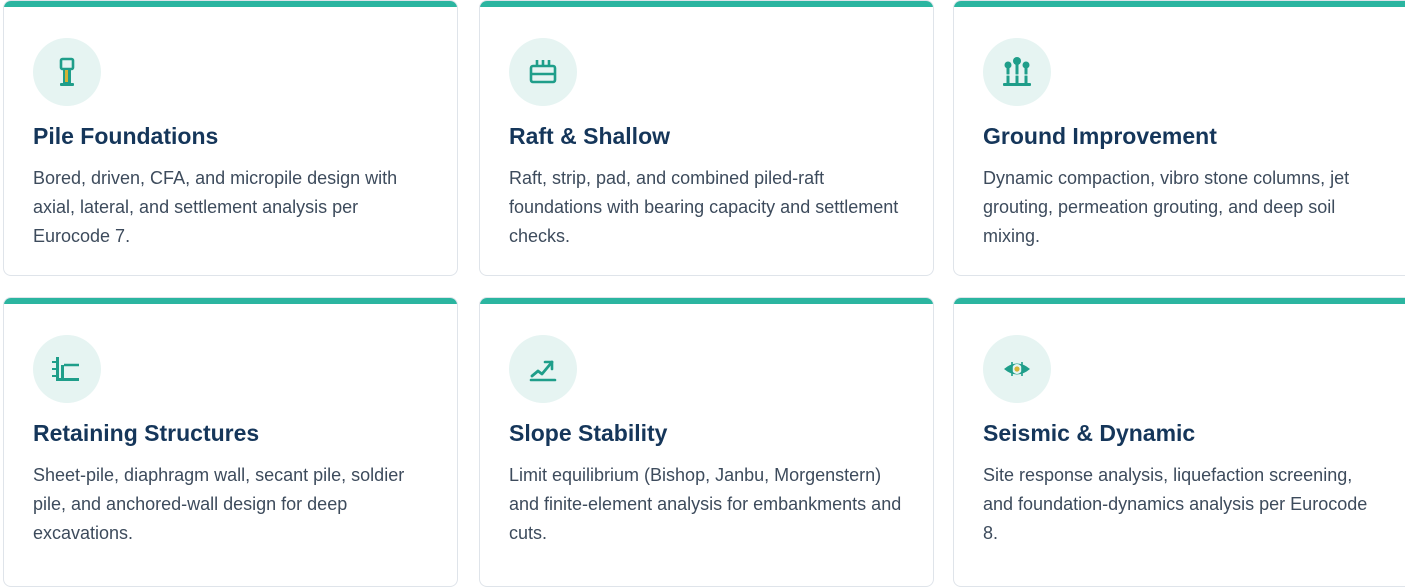 This screenshot has width=1405, height=587. What do you see at coordinates (67, 72) in the screenshot?
I see `pile-icon` at bounding box center [67, 72].